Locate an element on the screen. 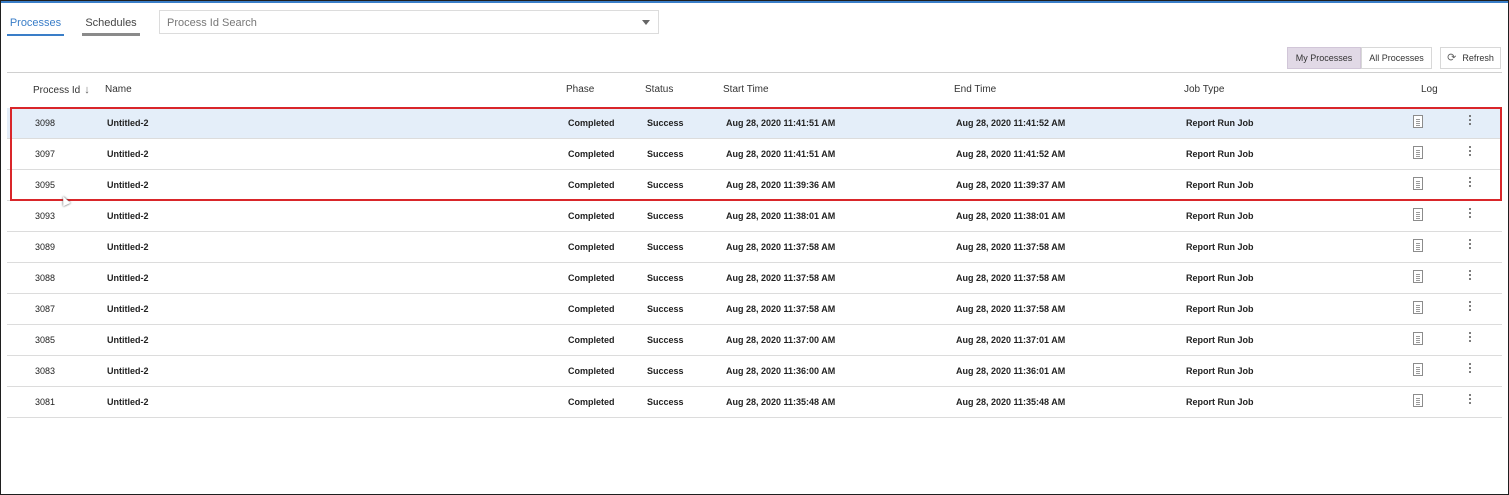 This screenshot has height=495, width=1509. header-name: Name is located at coordinates (118, 89).